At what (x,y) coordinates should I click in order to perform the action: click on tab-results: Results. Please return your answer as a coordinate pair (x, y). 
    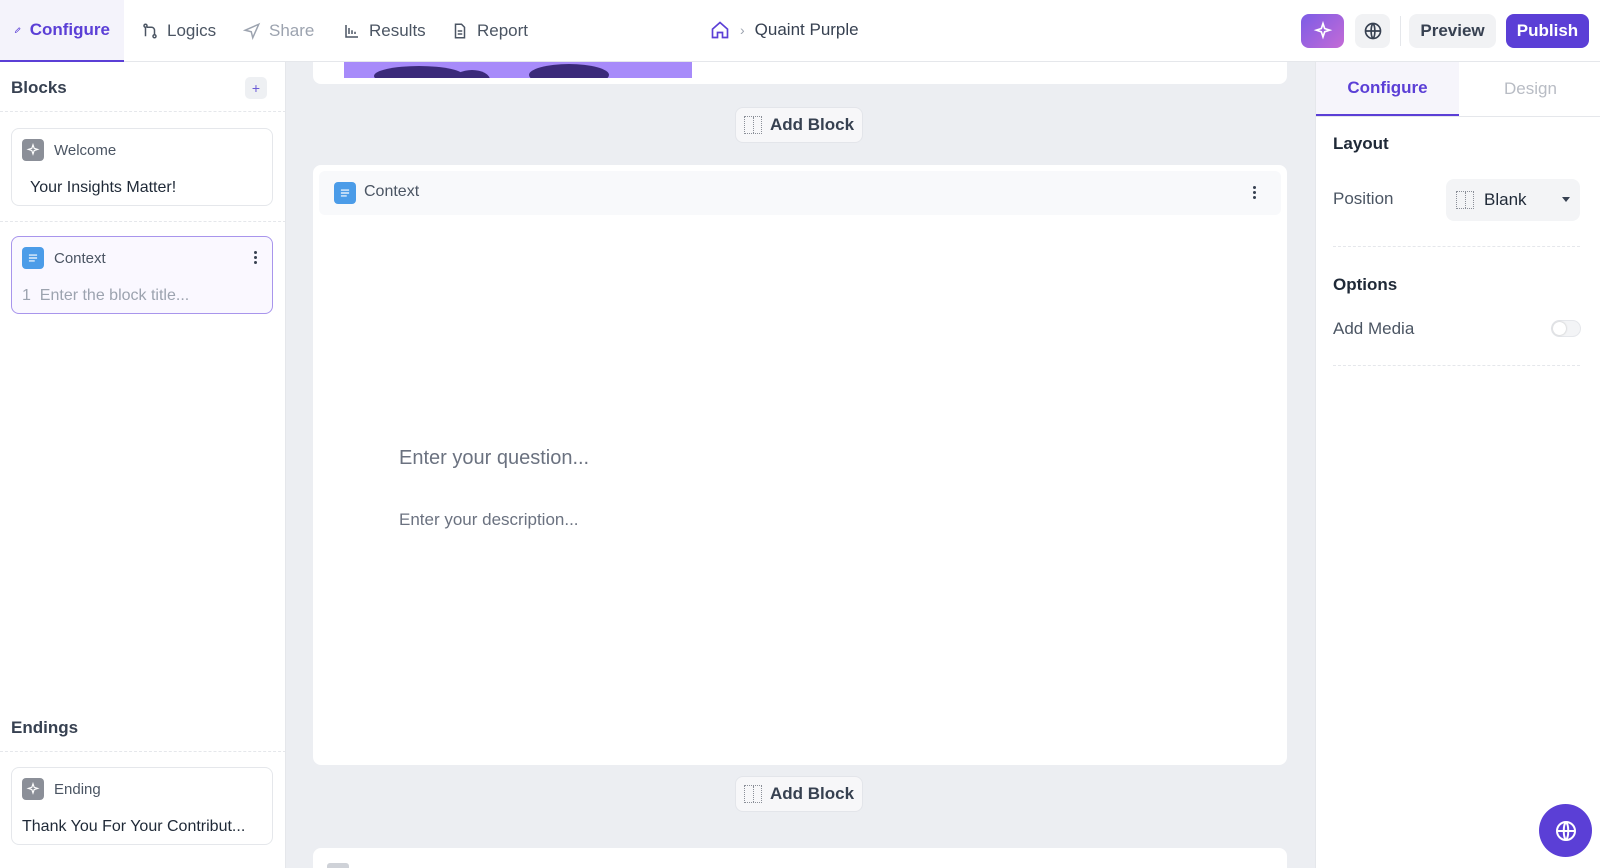
    Looking at the image, I should click on (384, 31).